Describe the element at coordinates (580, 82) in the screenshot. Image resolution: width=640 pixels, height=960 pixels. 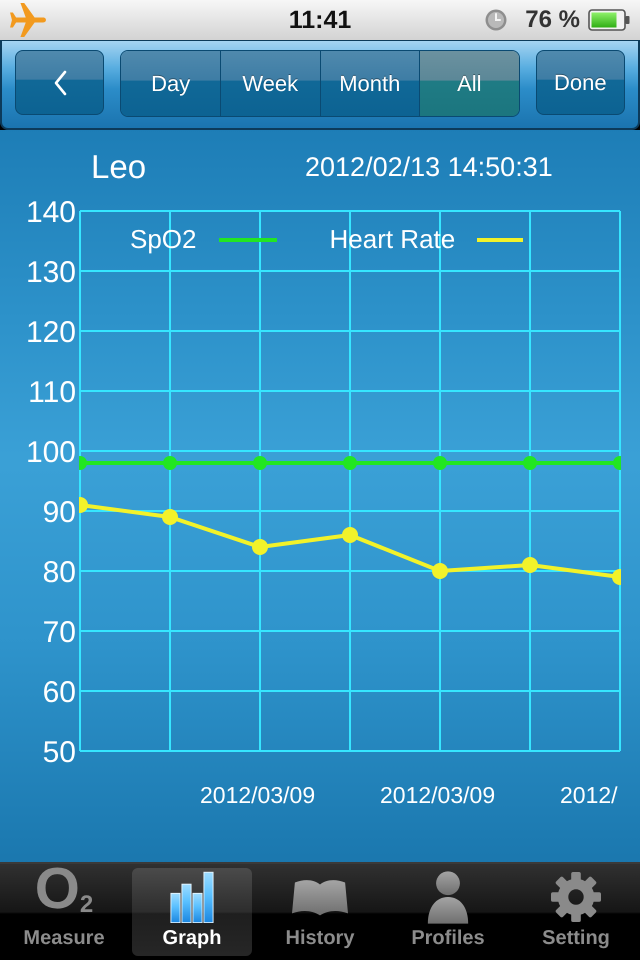
I see `done-button: Done` at that location.